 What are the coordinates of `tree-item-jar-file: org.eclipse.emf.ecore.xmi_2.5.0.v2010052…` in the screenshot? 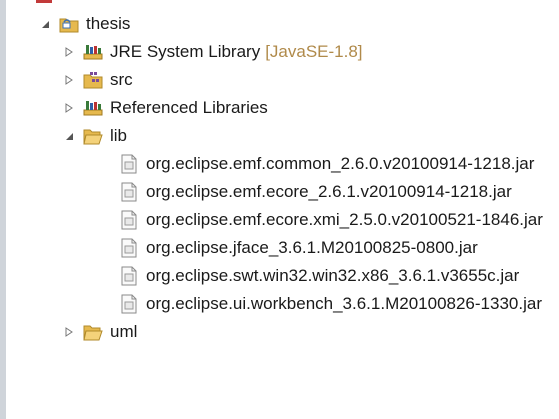 It's located at (330, 220).